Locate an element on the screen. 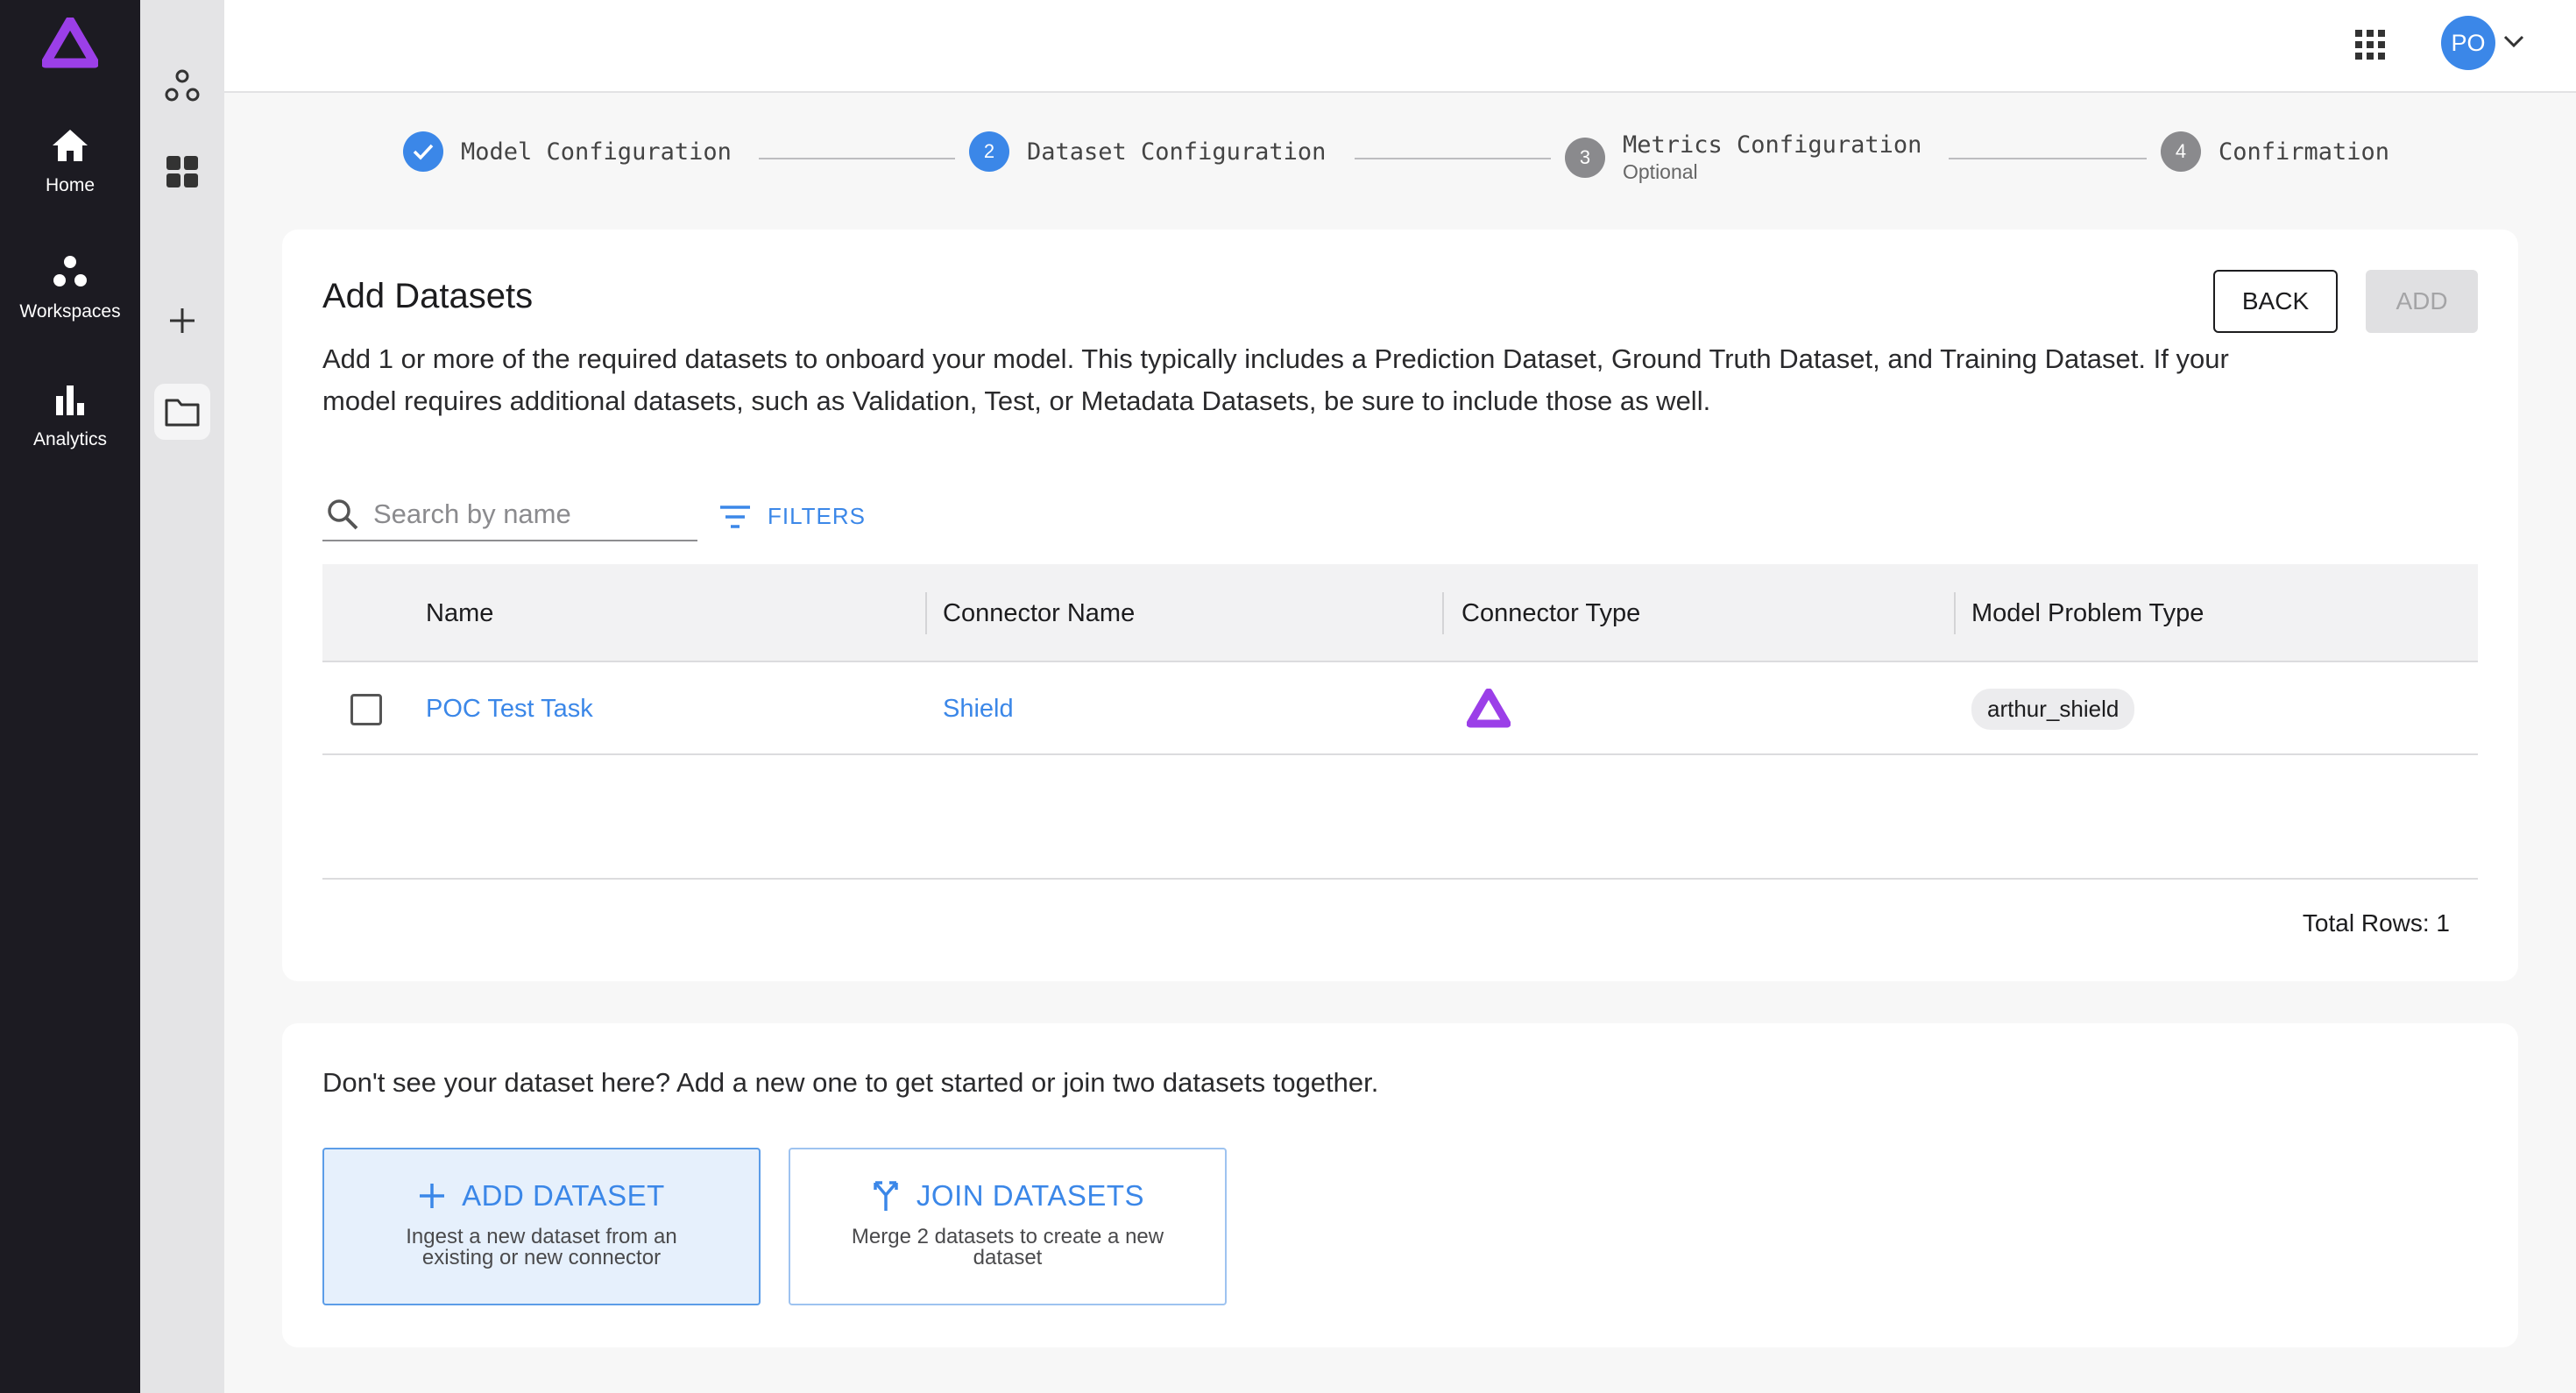  step-metrics-configuration: 3 Metrics Configuration Optional is located at coordinates (1743, 157).